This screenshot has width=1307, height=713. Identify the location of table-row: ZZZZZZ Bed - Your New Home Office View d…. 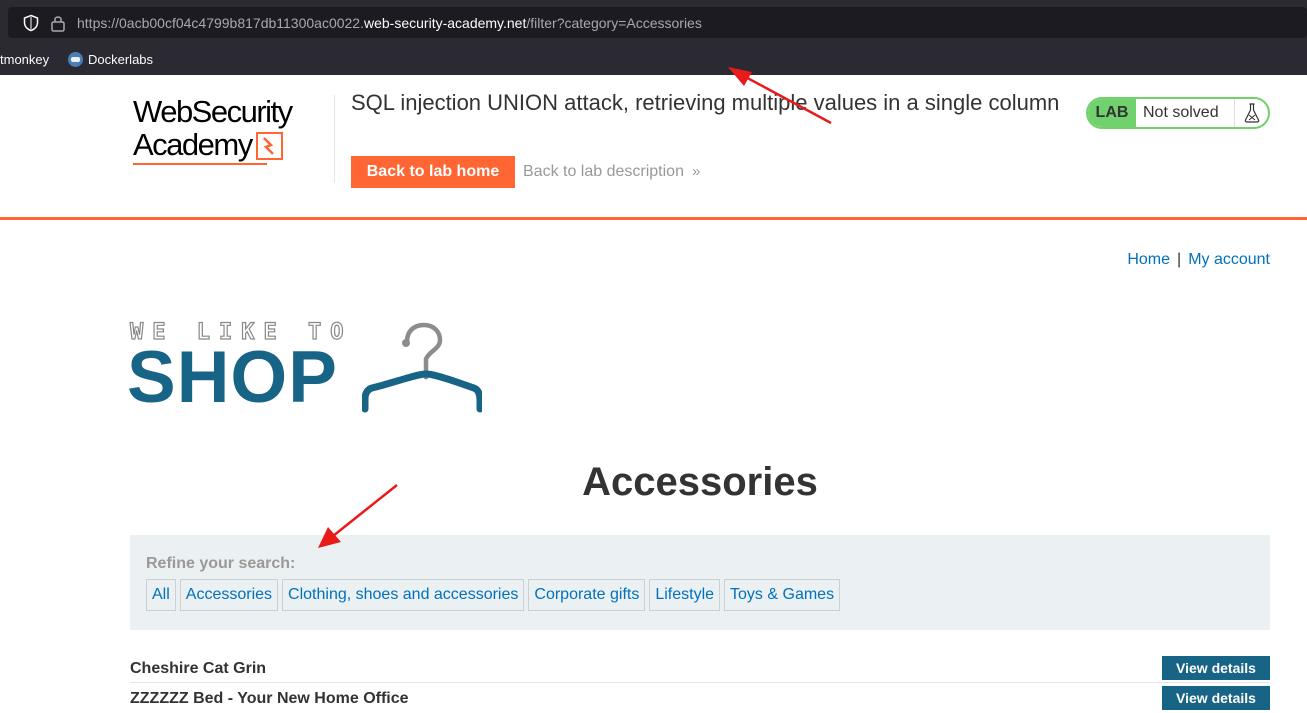
(700, 699).